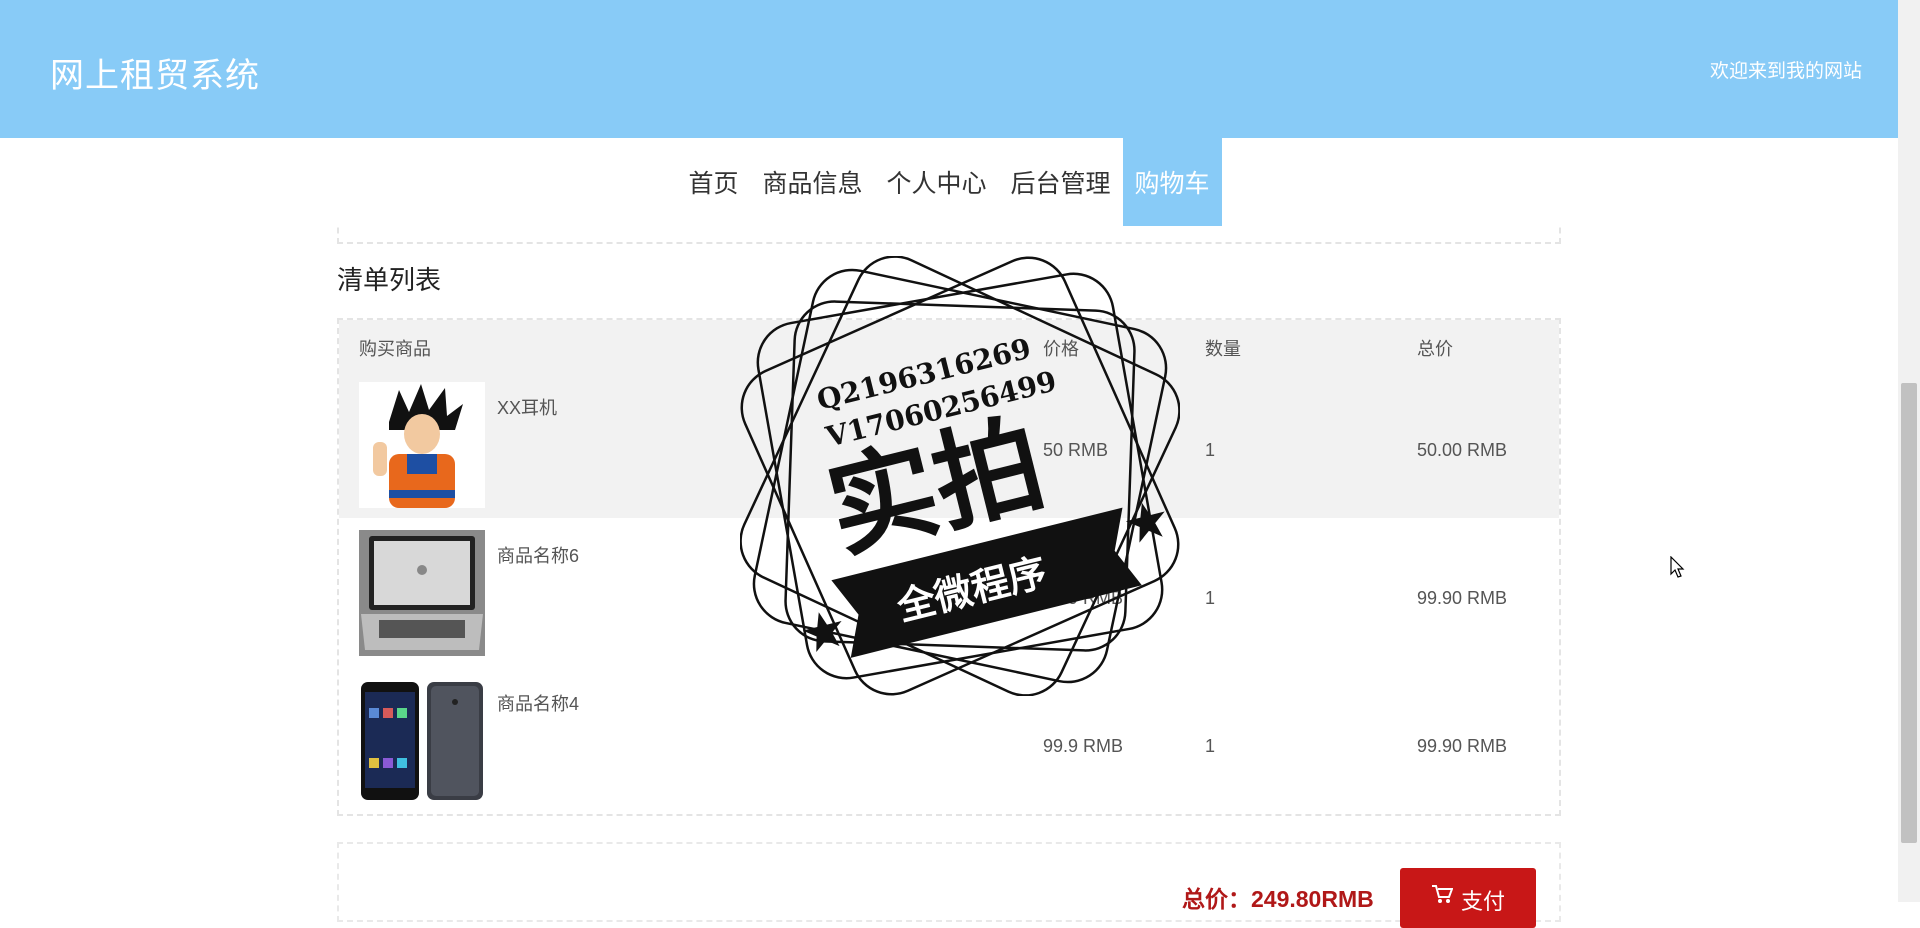 The height and width of the screenshot is (928, 1920). I want to click on nav-admin: 后台管理, so click(1061, 182).